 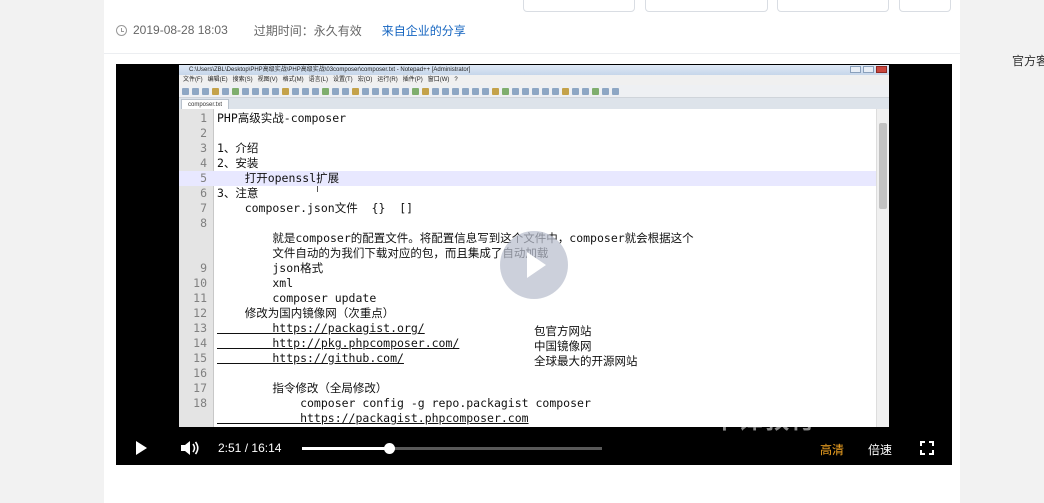 I want to click on editor-menu-item: 宏(O), so click(x=365, y=80).